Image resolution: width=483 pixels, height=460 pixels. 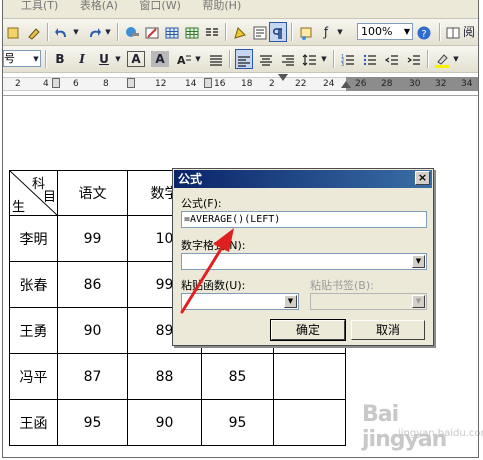 I want to click on ruler-tick: 30, so click(x=415, y=84).